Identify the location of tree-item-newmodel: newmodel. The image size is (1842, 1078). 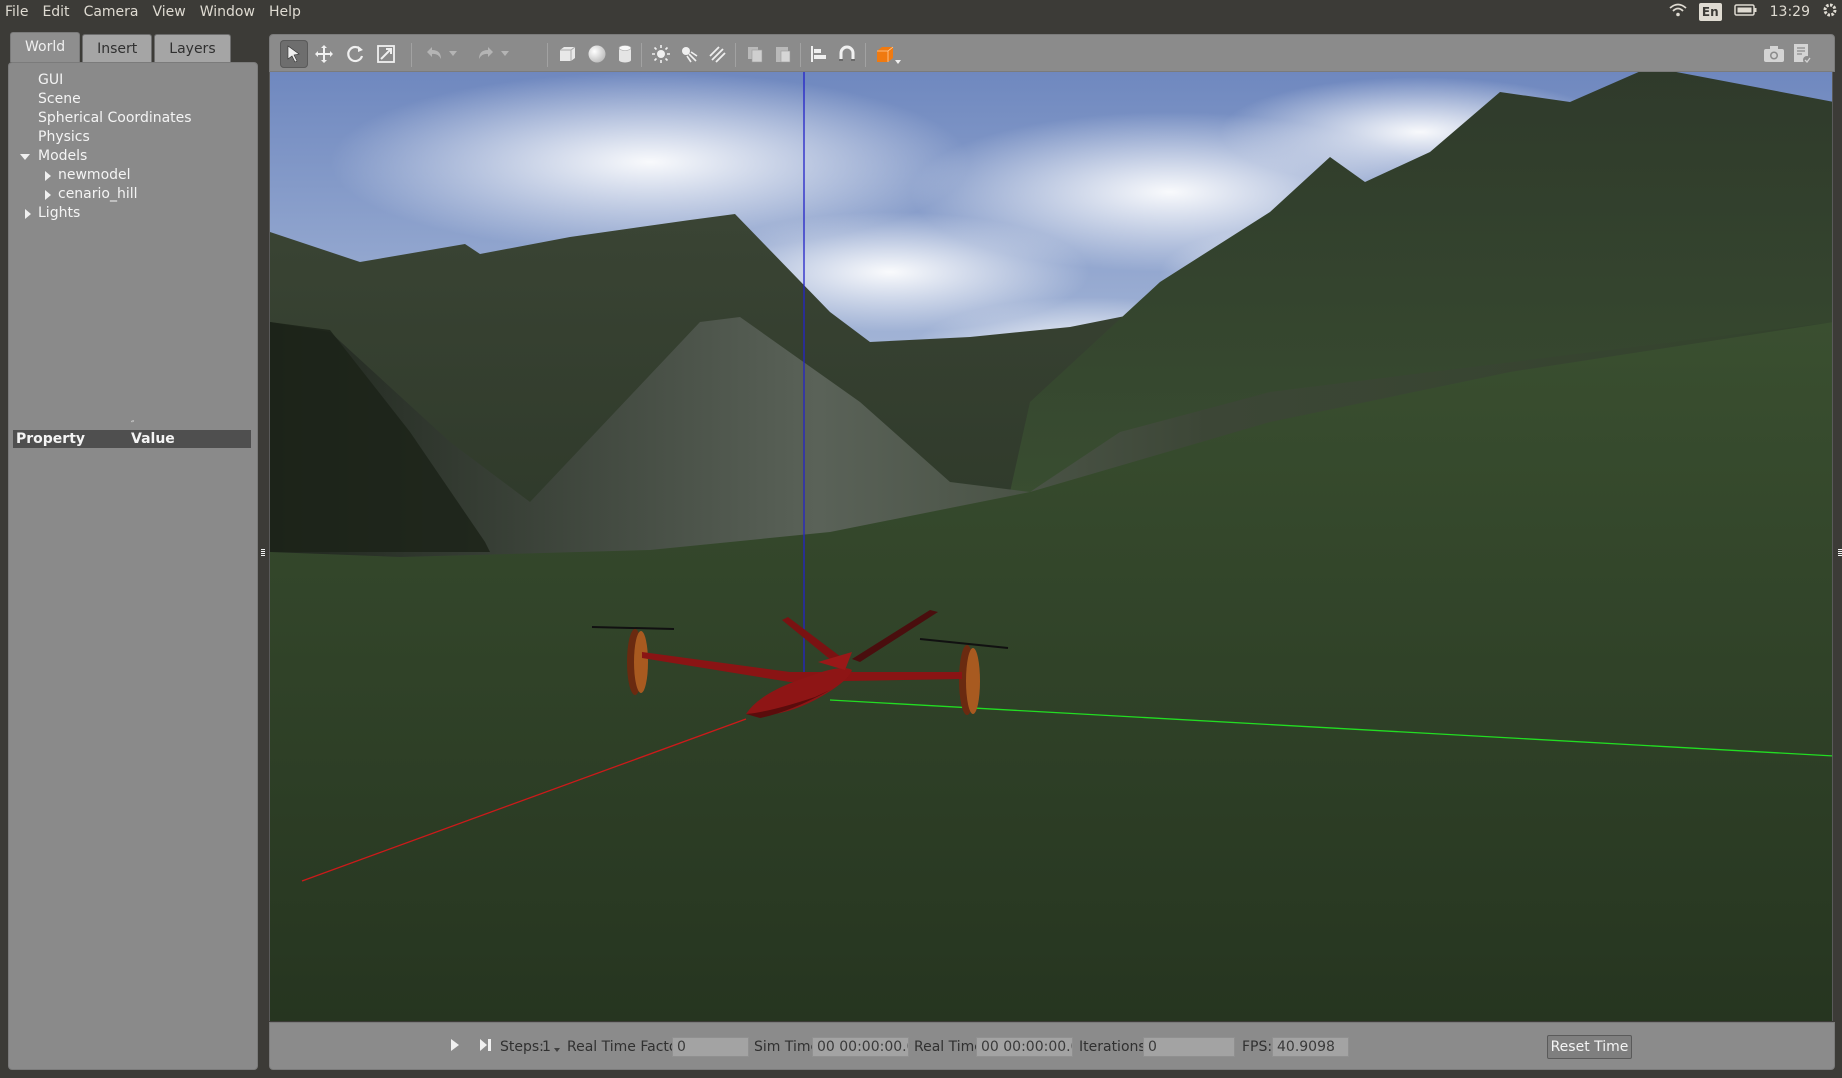
(134, 175).